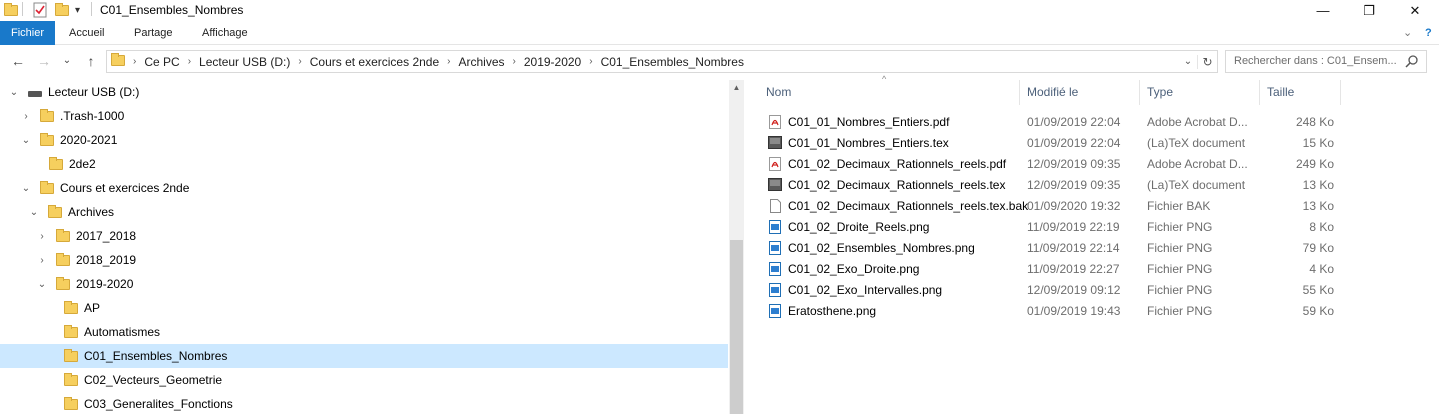  What do you see at coordinates (481, 62) in the screenshot?
I see `breadcrumb-archives: Archives` at bounding box center [481, 62].